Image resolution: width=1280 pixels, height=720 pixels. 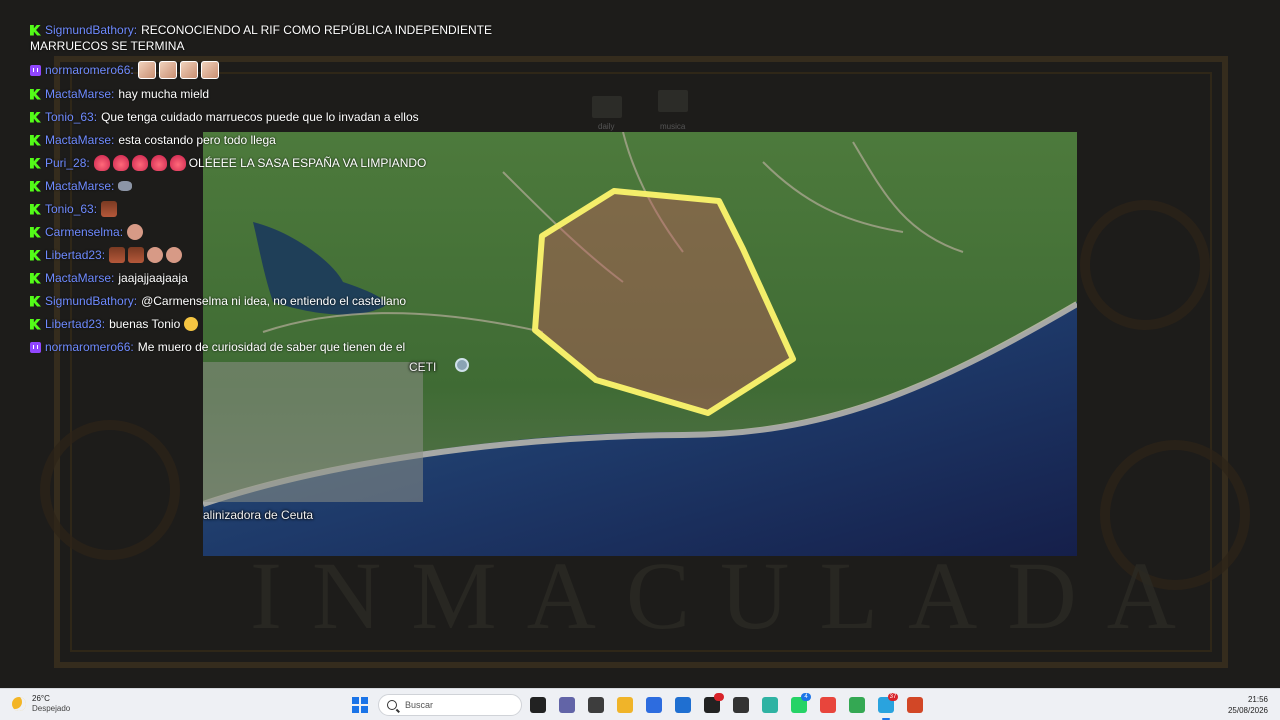 I want to click on emote-man-icon, so click(x=136, y=255).